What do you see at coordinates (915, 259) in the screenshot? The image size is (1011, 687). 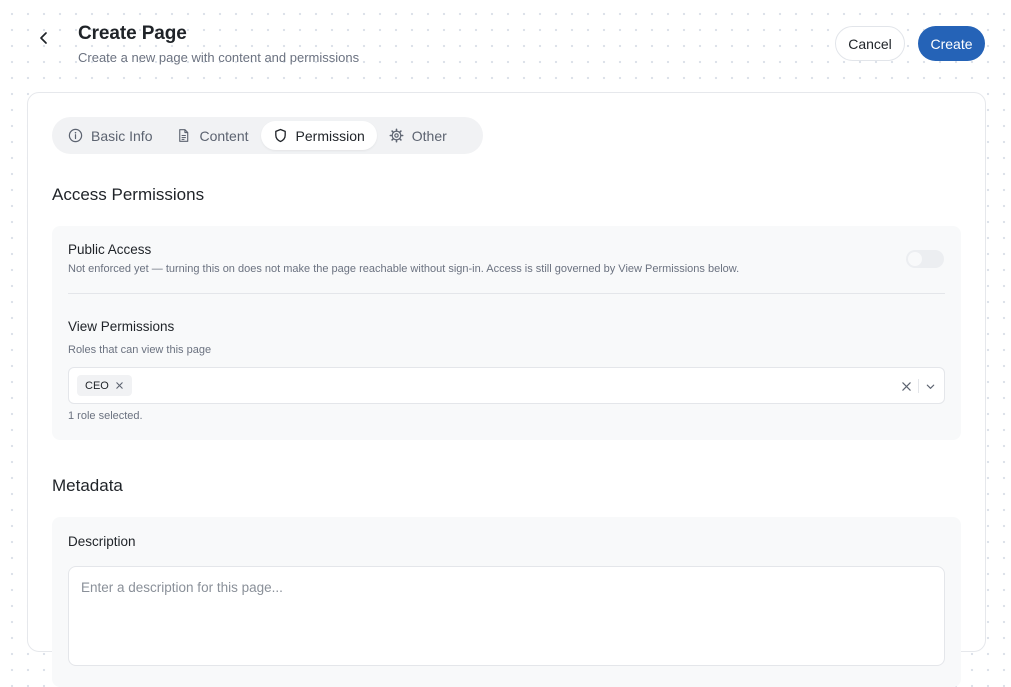 I see `toggle-knob` at bounding box center [915, 259].